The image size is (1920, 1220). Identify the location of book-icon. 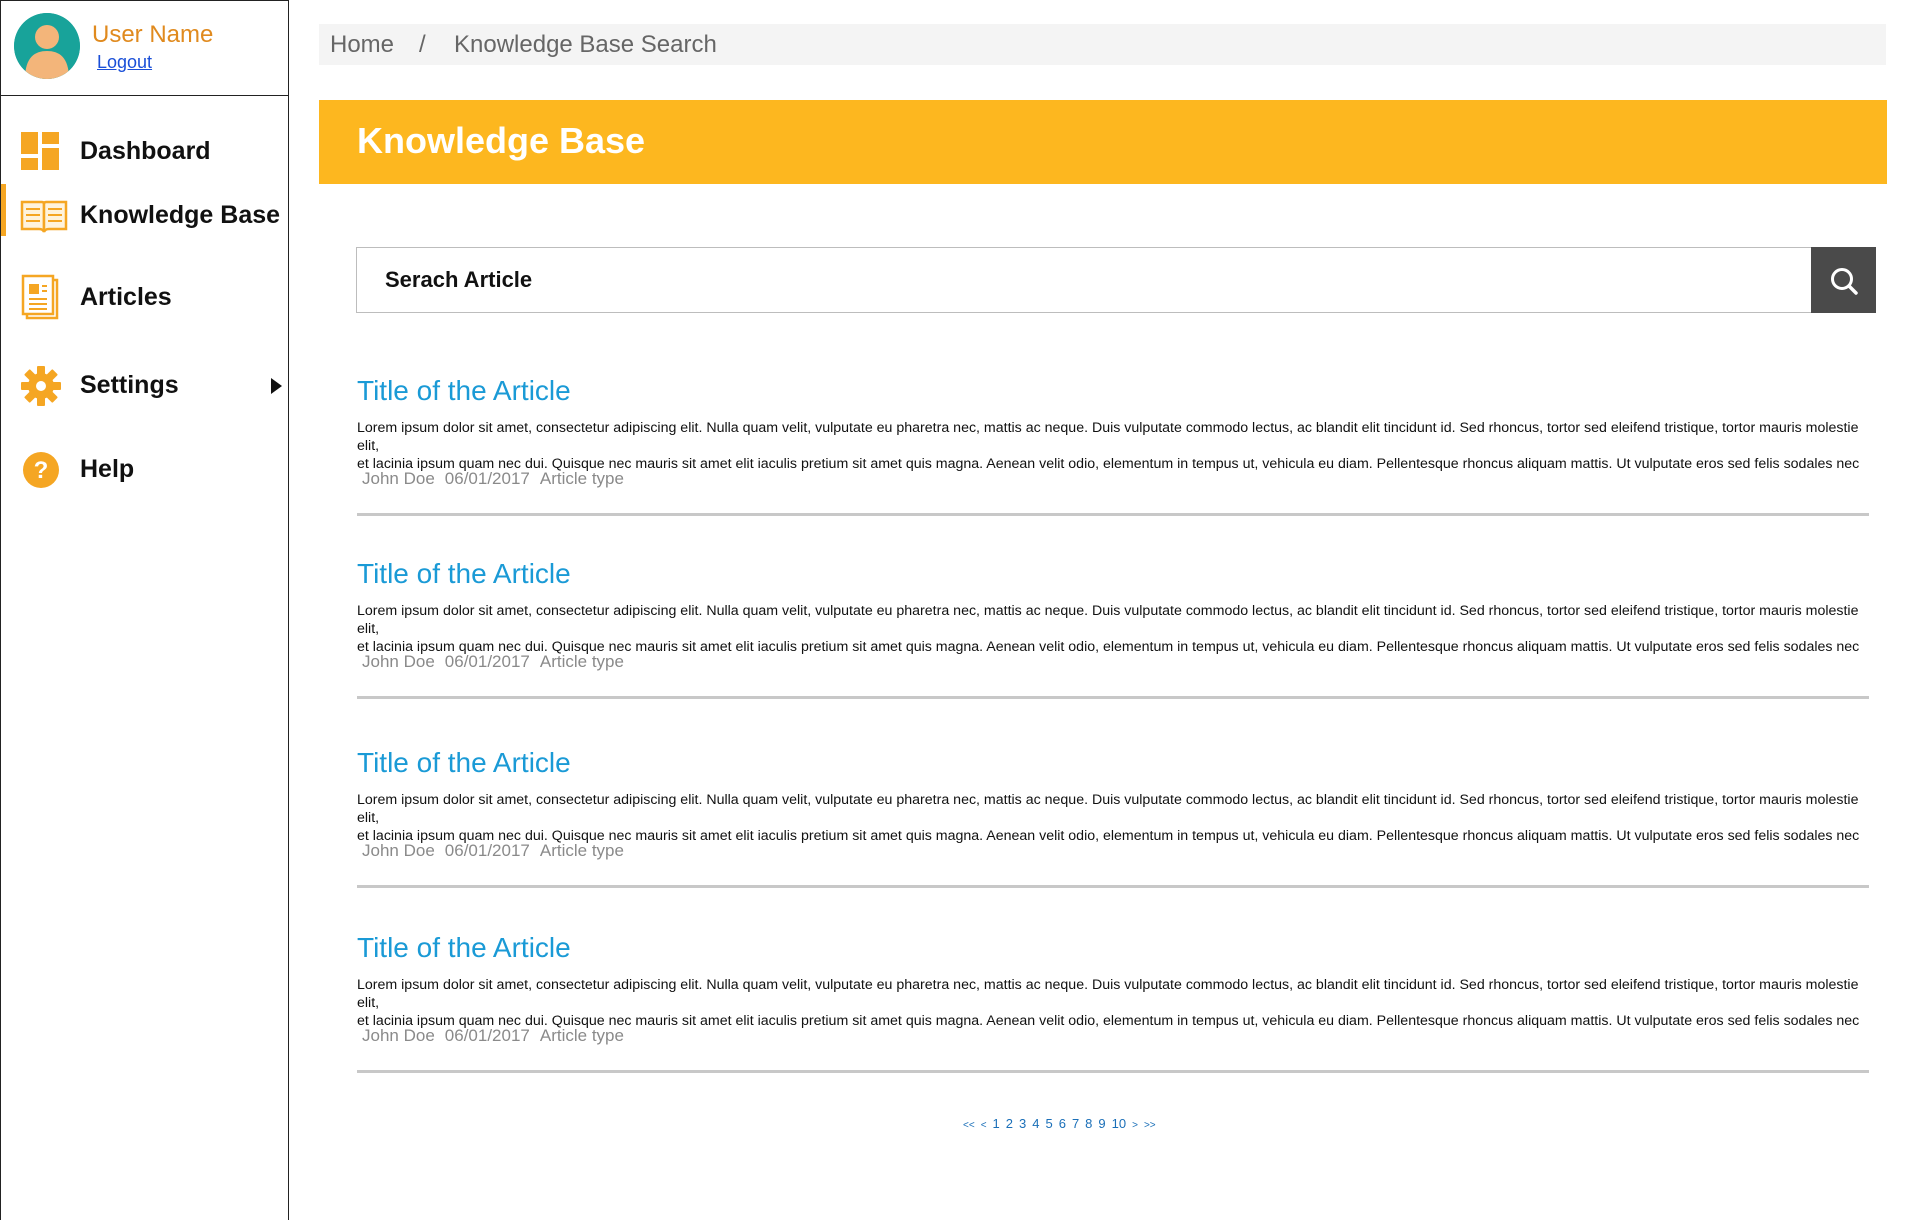
(44, 216).